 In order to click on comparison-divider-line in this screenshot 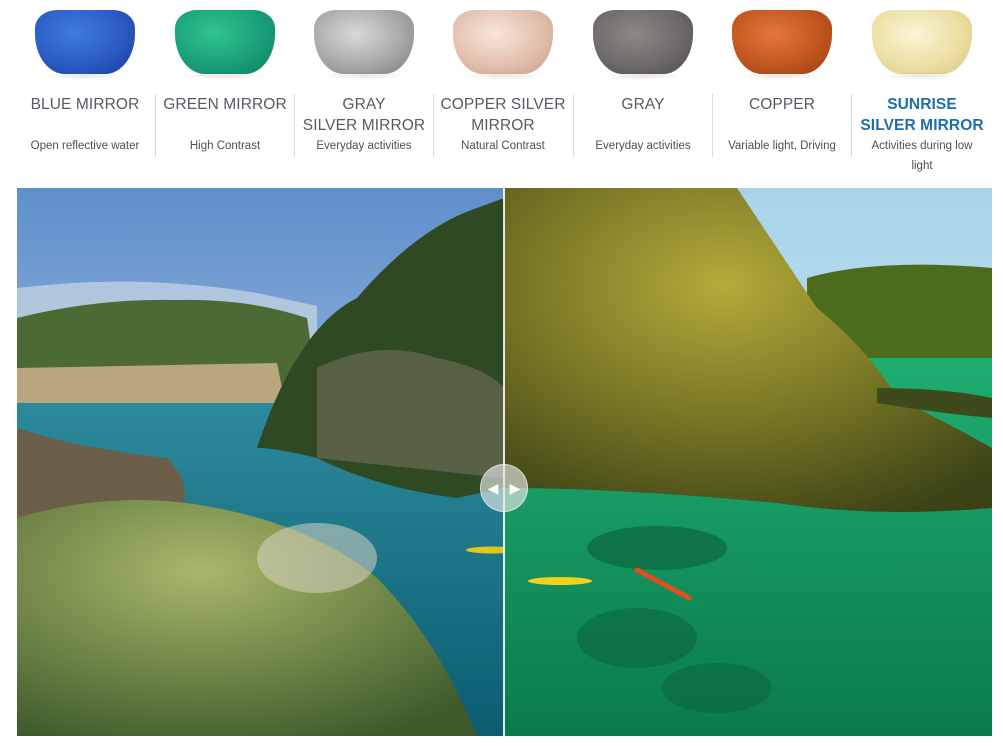, I will do `click(504, 462)`.